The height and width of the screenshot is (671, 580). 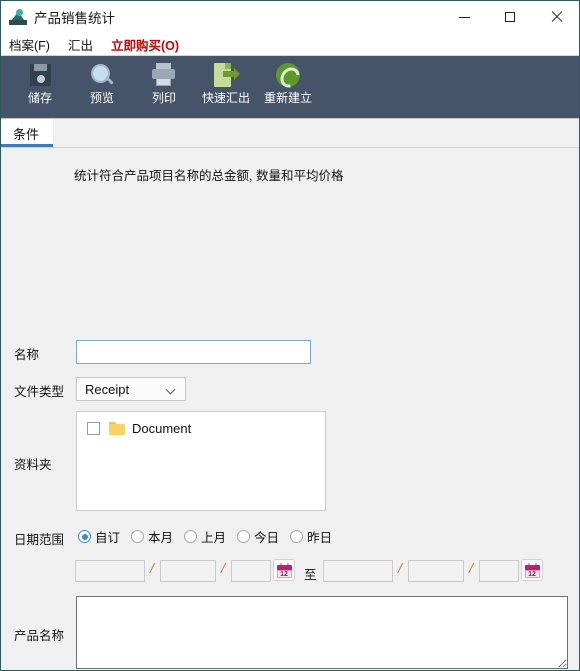 I want to click on menu-item-buy-now: 立即购买(O), so click(x=145, y=44).